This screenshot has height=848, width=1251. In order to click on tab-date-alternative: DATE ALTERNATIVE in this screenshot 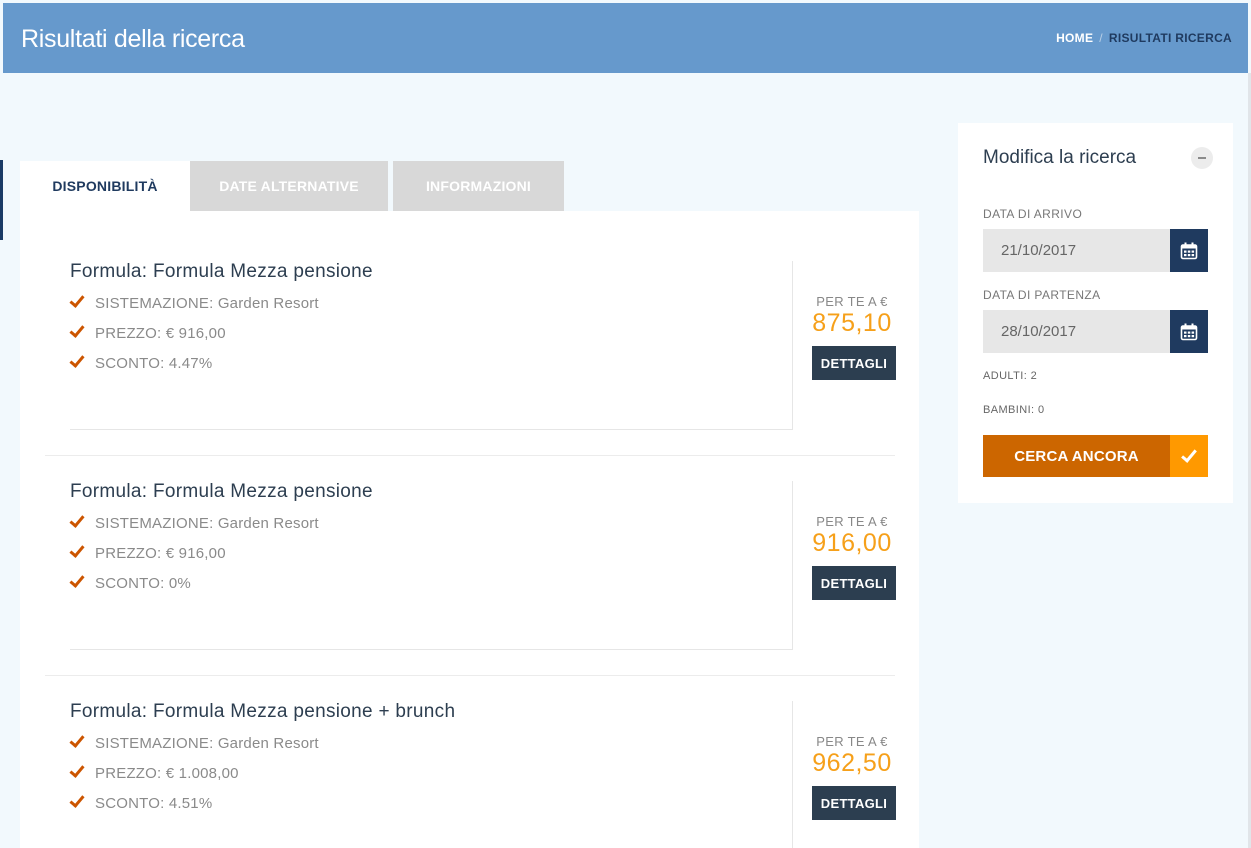, I will do `click(289, 186)`.